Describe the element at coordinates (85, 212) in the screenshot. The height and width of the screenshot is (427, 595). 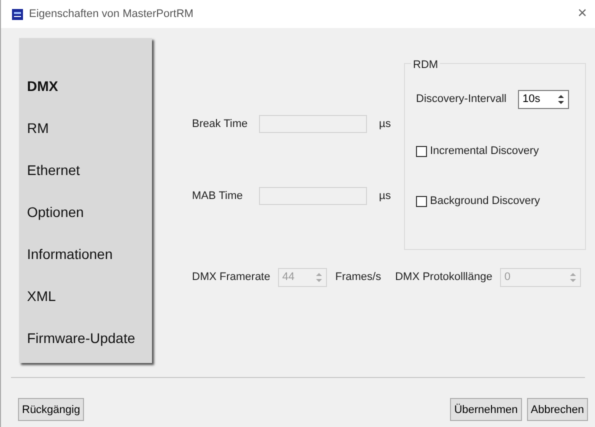
I see `sidebar-item: Optionen` at that location.